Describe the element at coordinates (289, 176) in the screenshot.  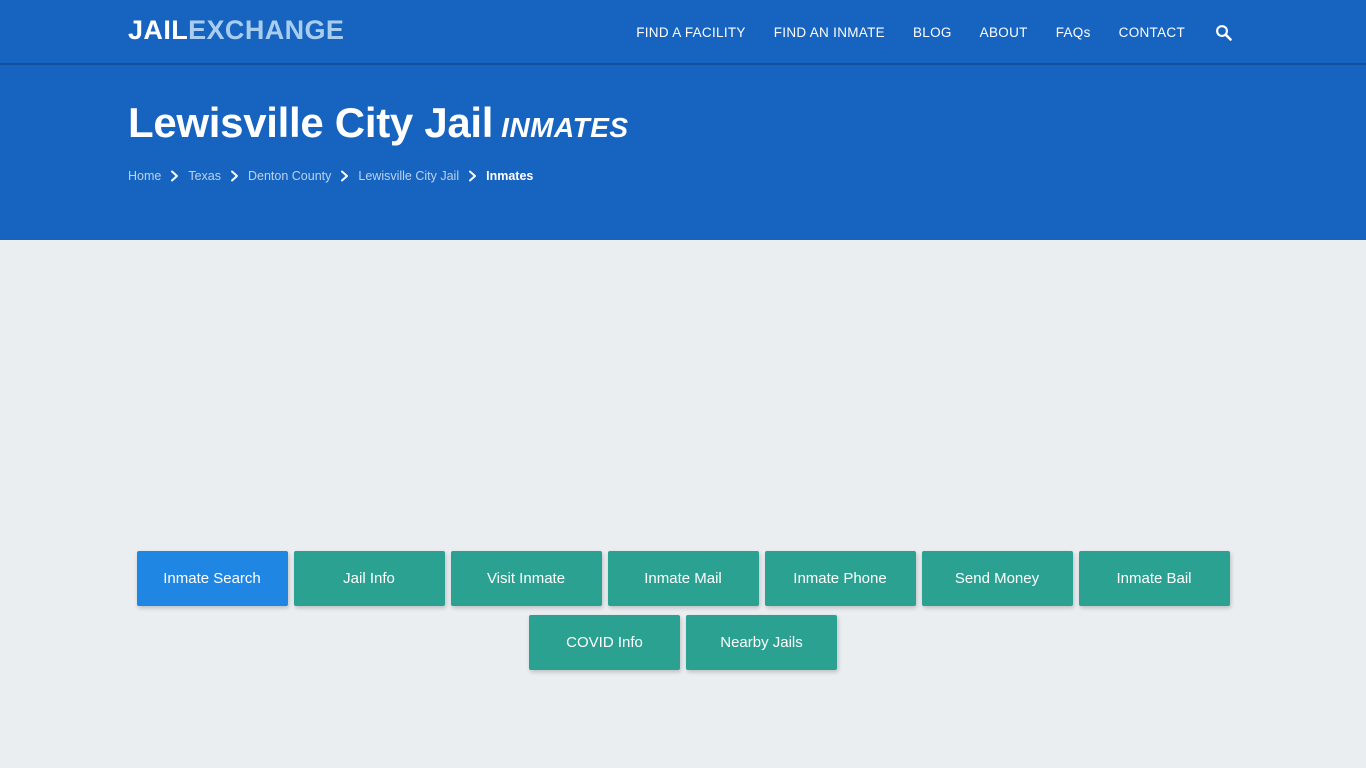
I see `breadcrumb-item-denton-county: Denton County` at that location.